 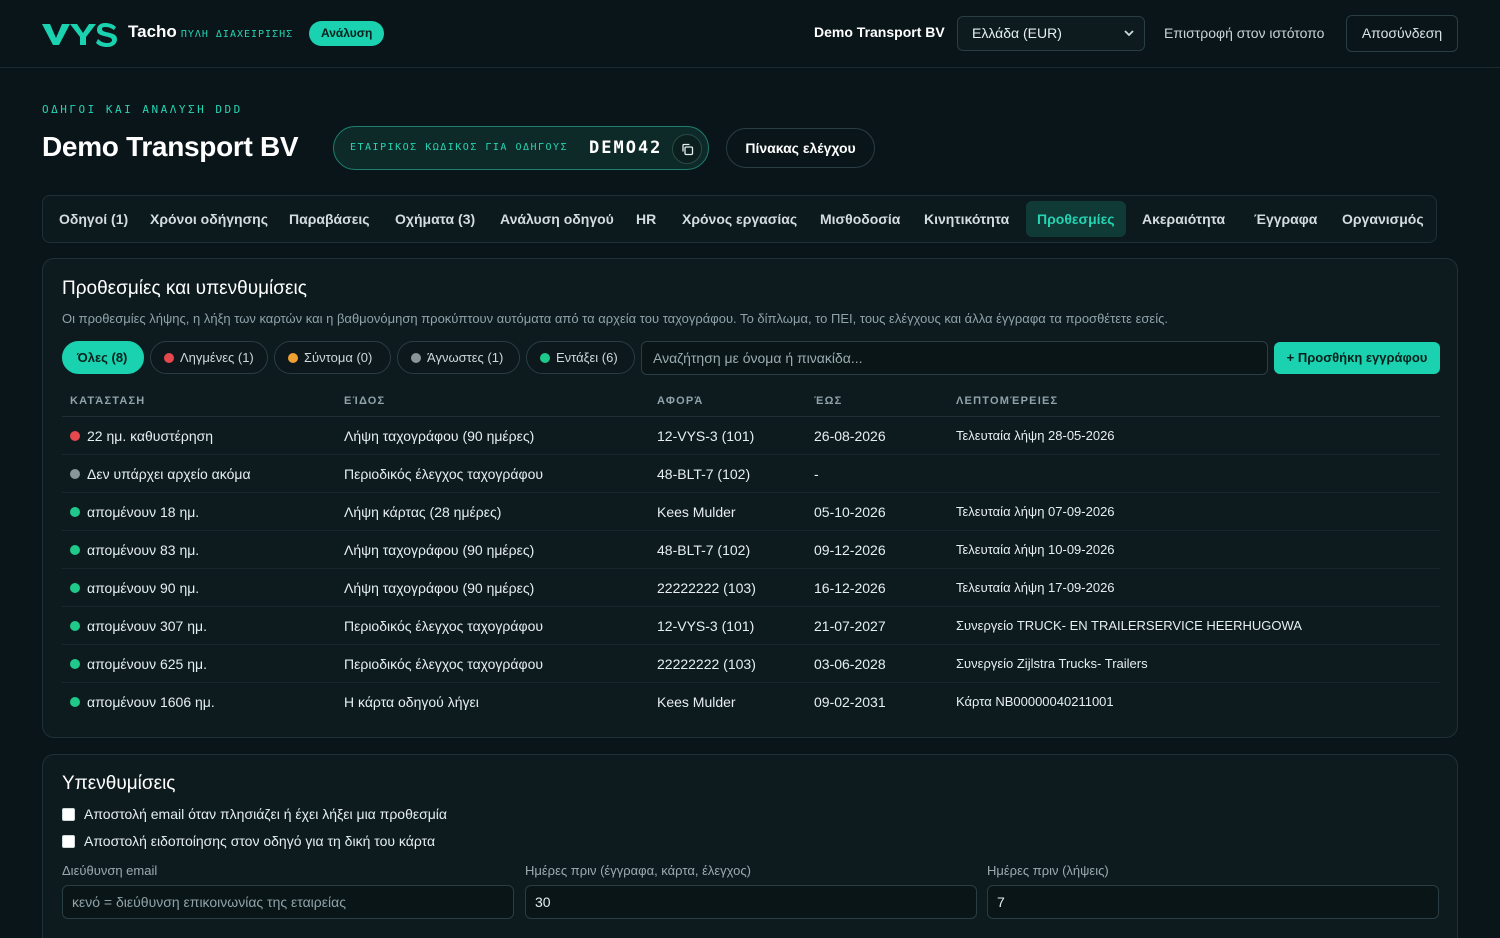 I want to click on filter-label: Όλες (8), so click(x=102, y=357).